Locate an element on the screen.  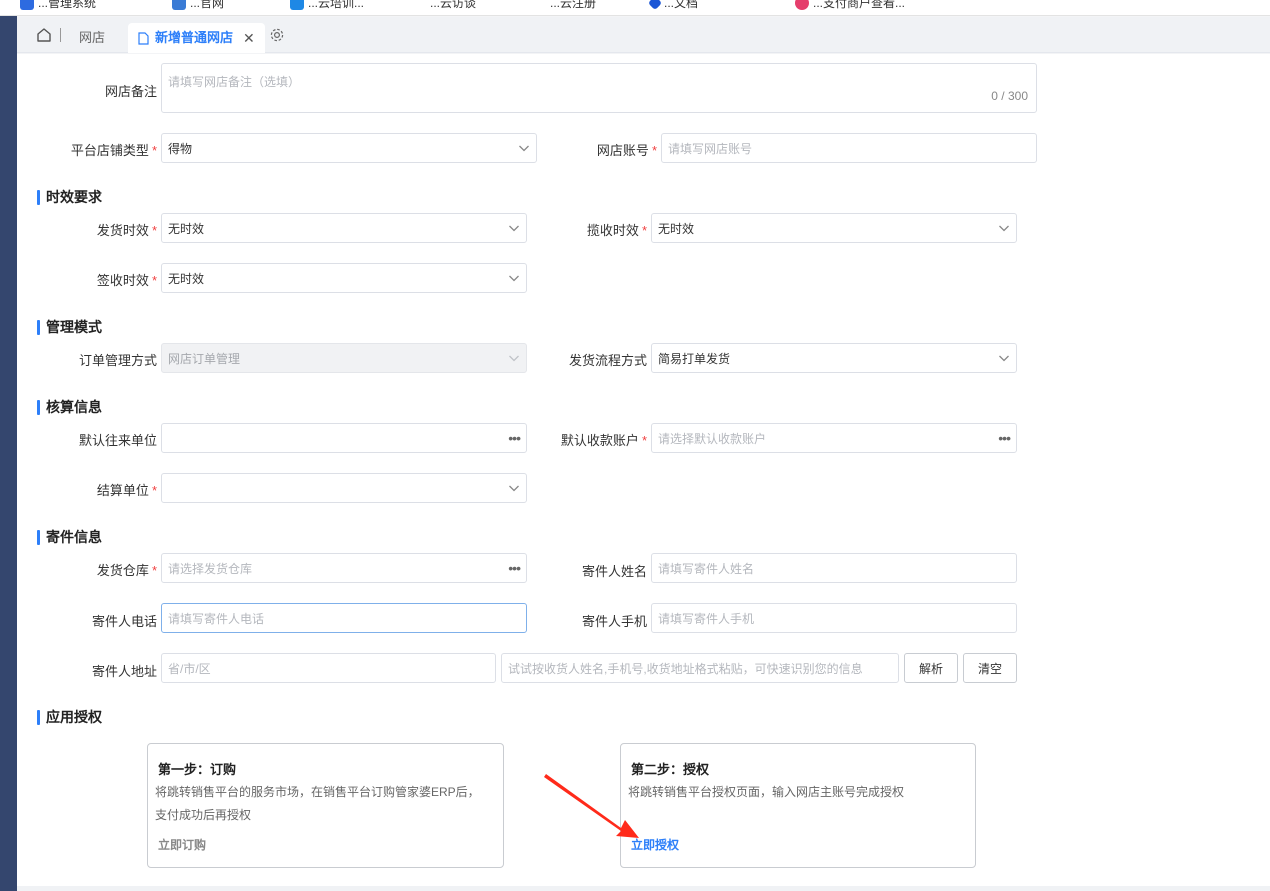
region-input: 省/市/区 is located at coordinates (328, 668).